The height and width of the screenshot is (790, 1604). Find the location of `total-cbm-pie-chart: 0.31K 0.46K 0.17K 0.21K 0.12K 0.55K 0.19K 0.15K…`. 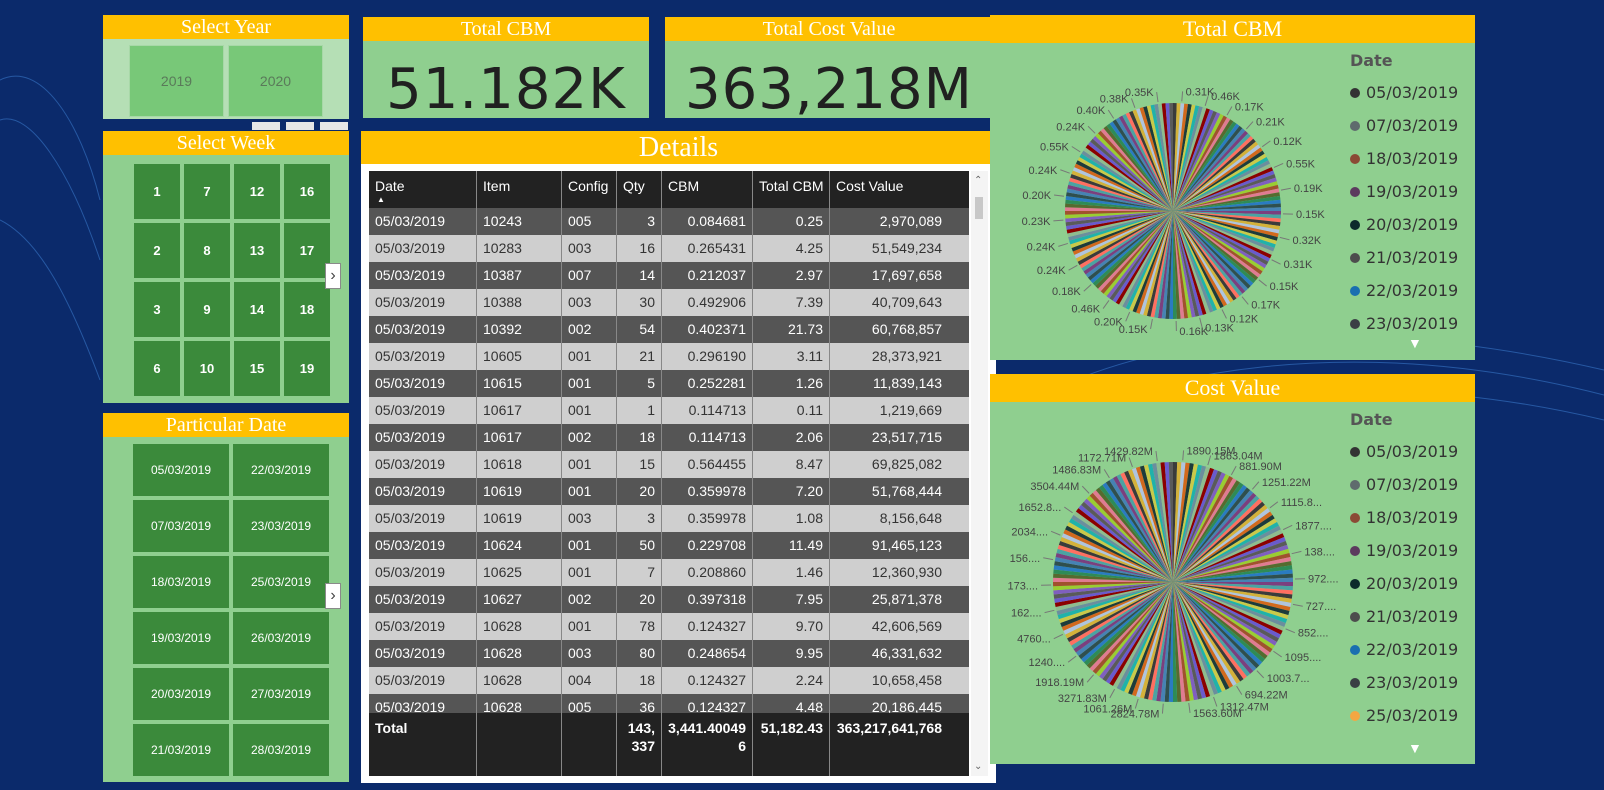

total-cbm-pie-chart: 0.31K 0.46K 0.17K 0.21K 0.12K 0.55K 0.19K 0.15K… is located at coordinates (1170, 187).